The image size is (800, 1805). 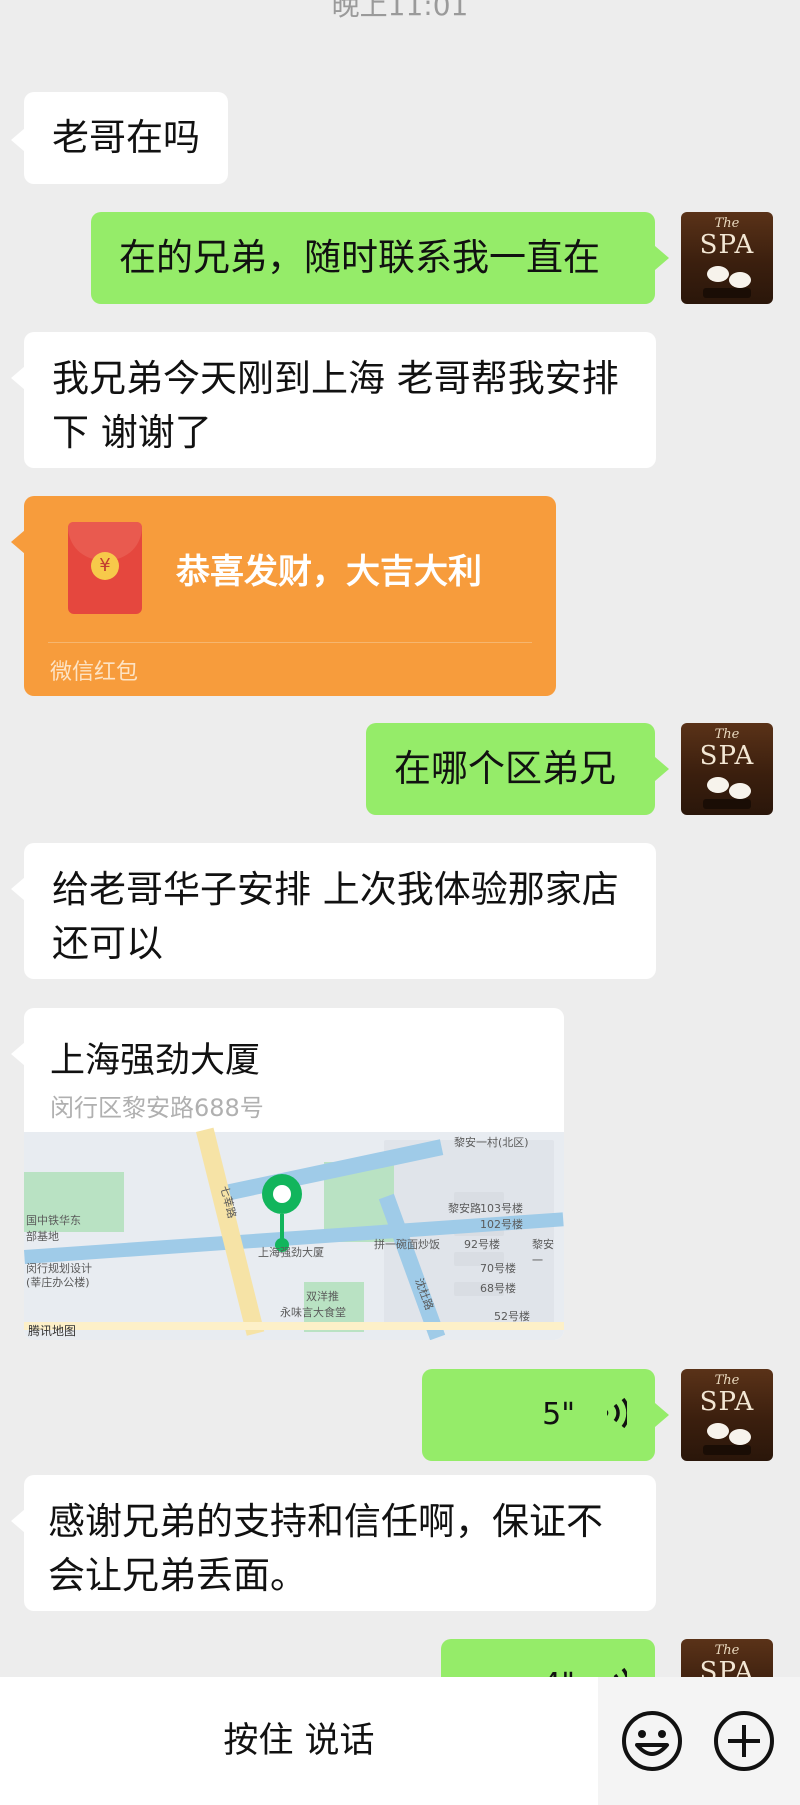 I want to click on red-packet-title: 恭喜发财，大吉大利, so click(x=329, y=572).